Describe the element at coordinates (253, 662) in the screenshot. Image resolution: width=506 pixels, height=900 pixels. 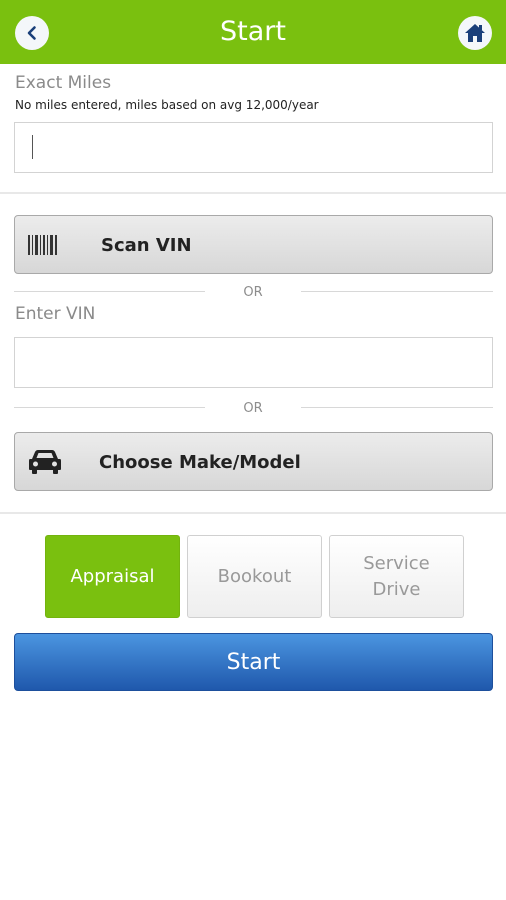
I see `start-button: Start` at that location.